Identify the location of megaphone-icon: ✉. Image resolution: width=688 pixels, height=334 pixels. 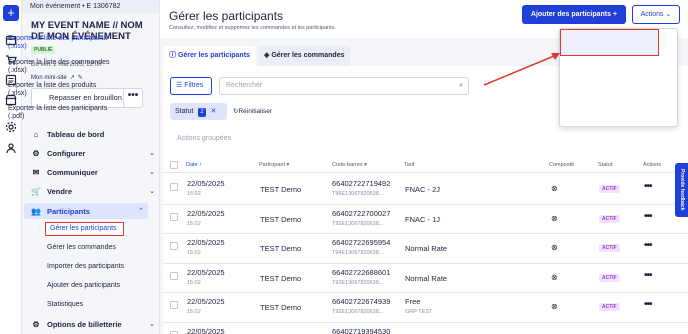
(36, 172).